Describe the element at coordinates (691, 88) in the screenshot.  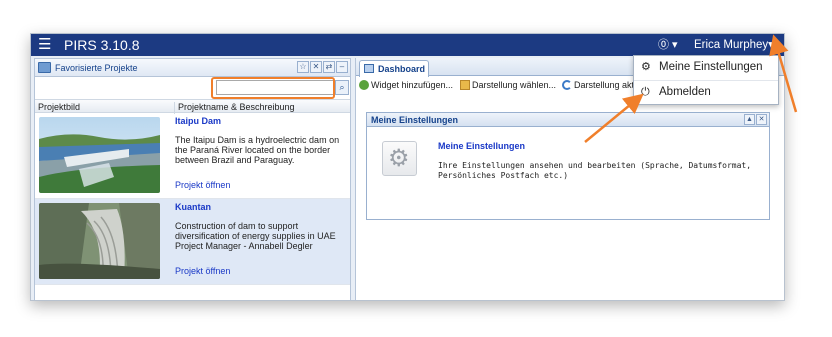
I see `annotation-arrows` at that location.